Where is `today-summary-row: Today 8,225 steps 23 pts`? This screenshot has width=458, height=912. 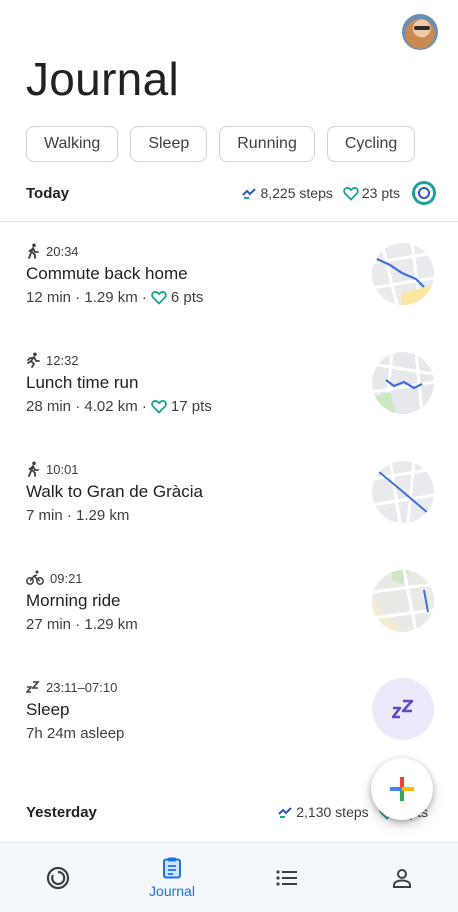 today-summary-row: Today 8,225 steps 23 pts is located at coordinates (231, 193).